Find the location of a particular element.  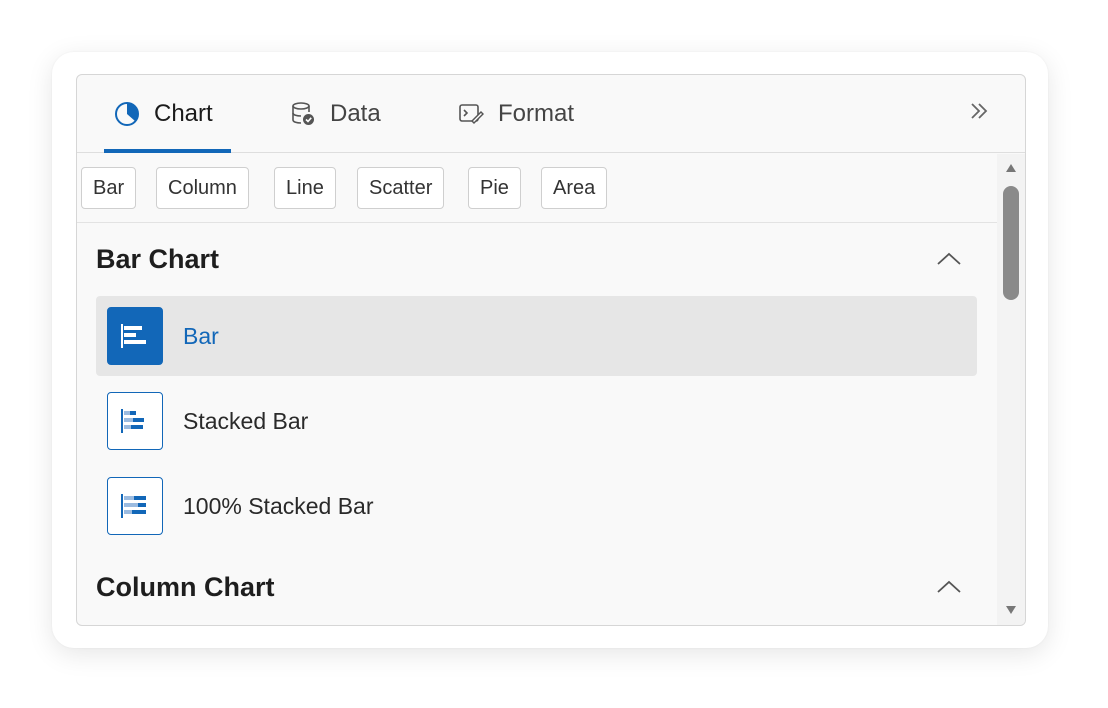

database-check-icon is located at coordinates (303, 114).